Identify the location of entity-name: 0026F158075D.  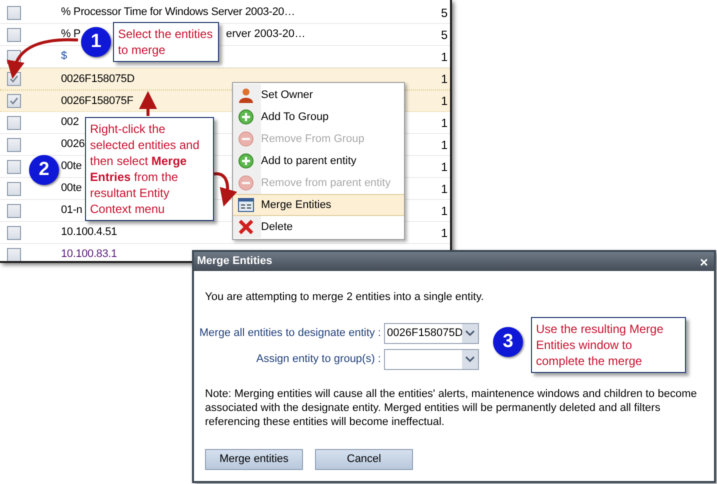
(97, 79).